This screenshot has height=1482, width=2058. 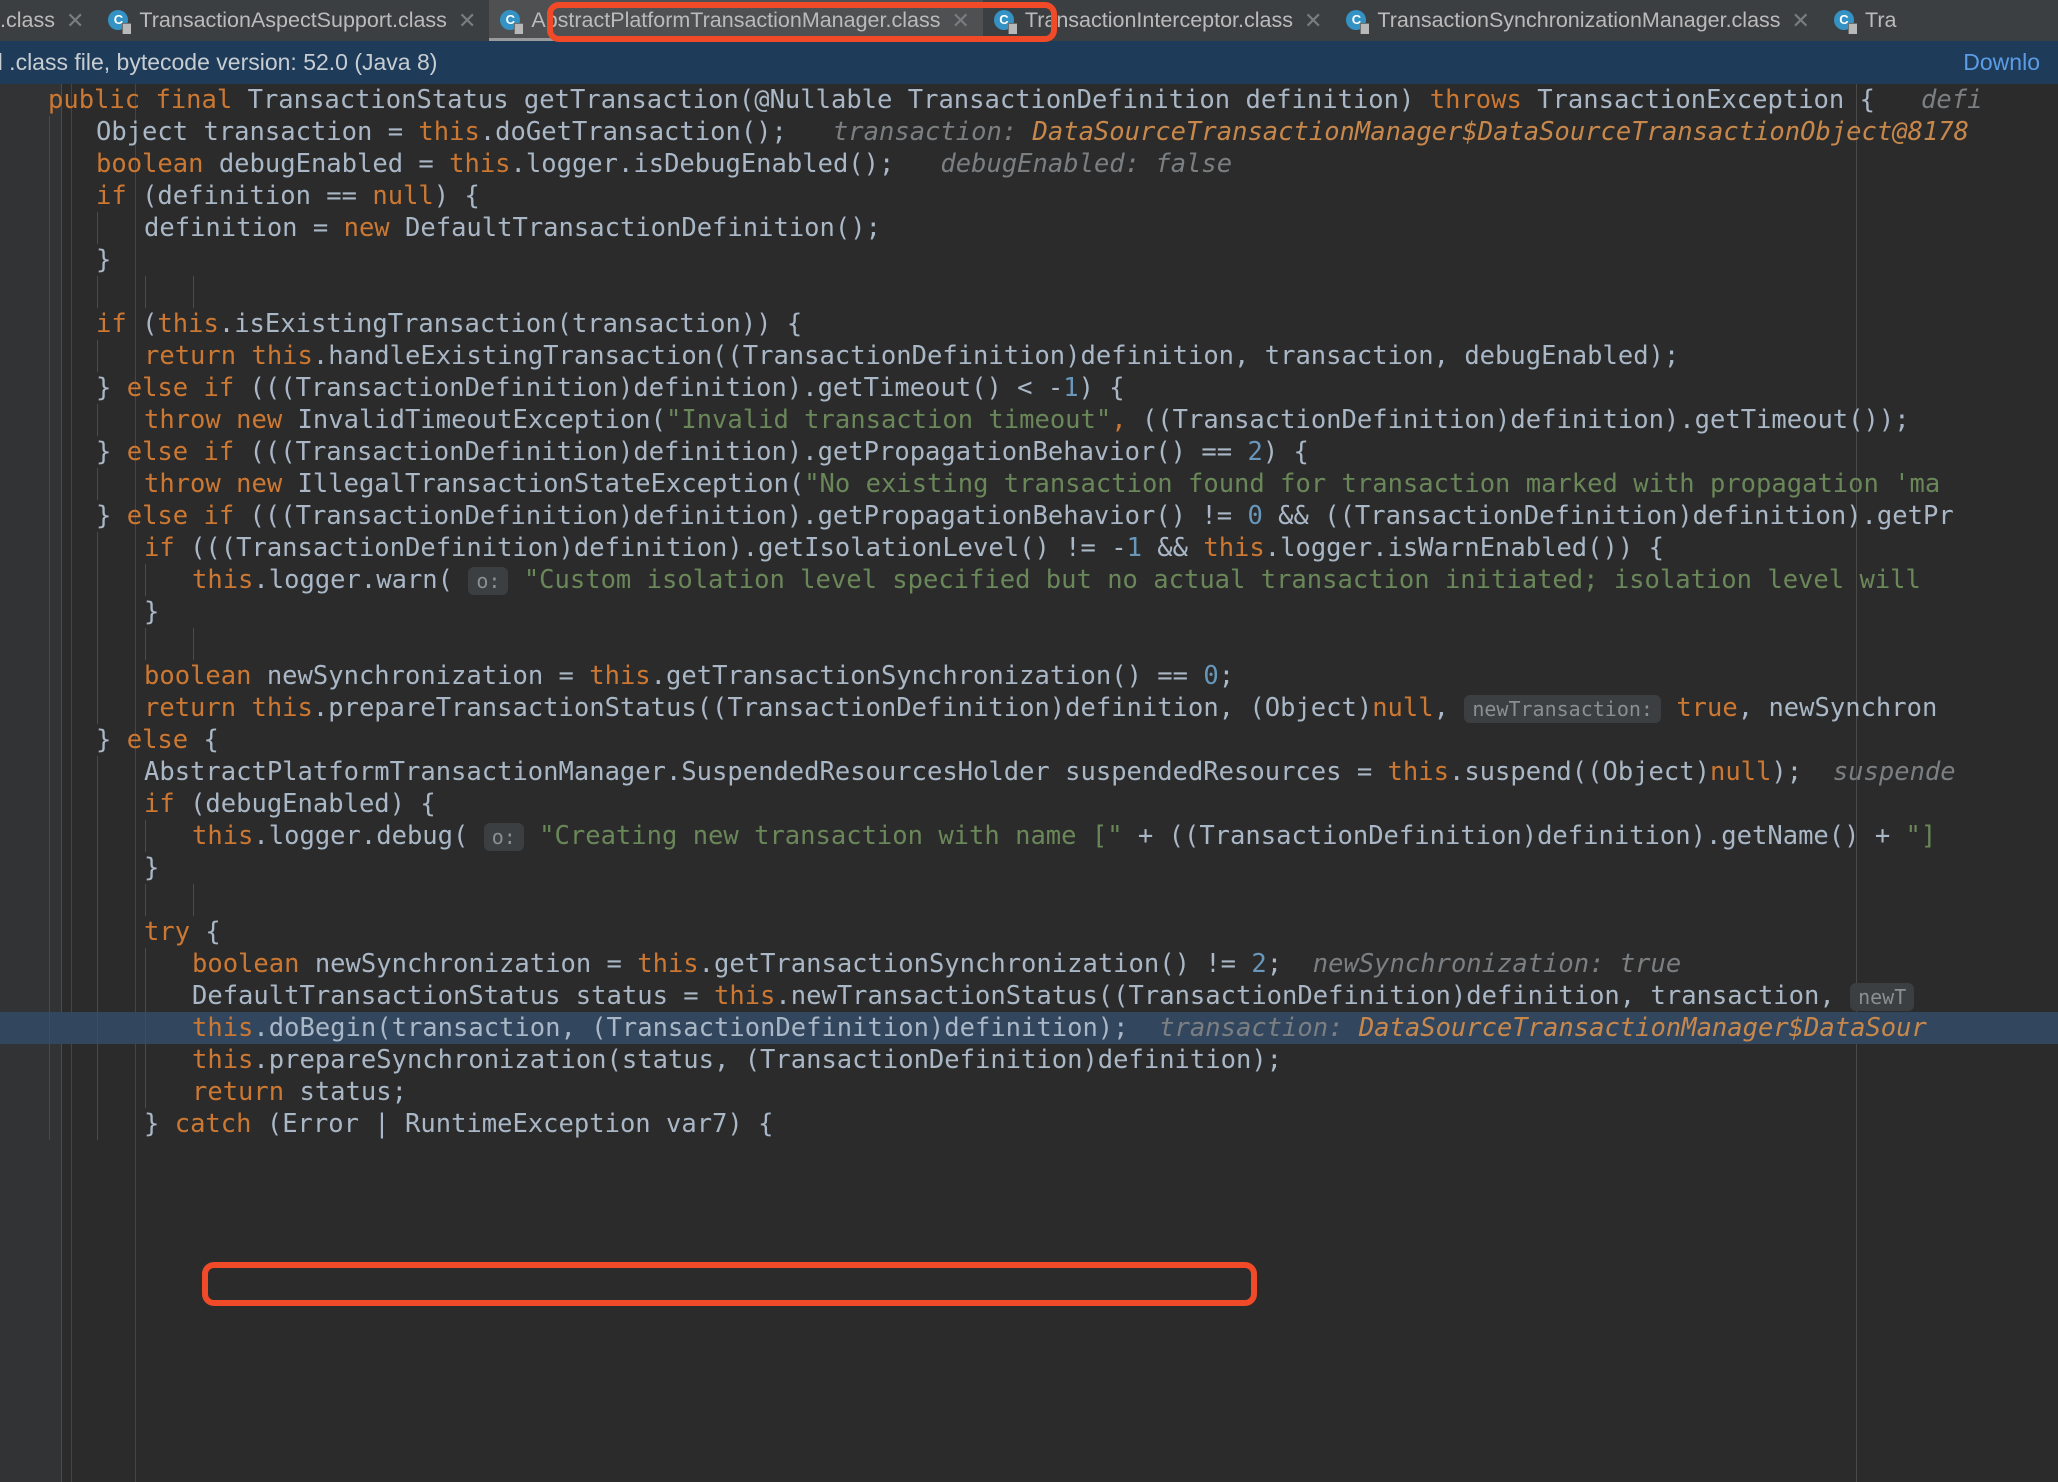 I want to click on code-token-hint: defi, so click(x=1928, y=100).